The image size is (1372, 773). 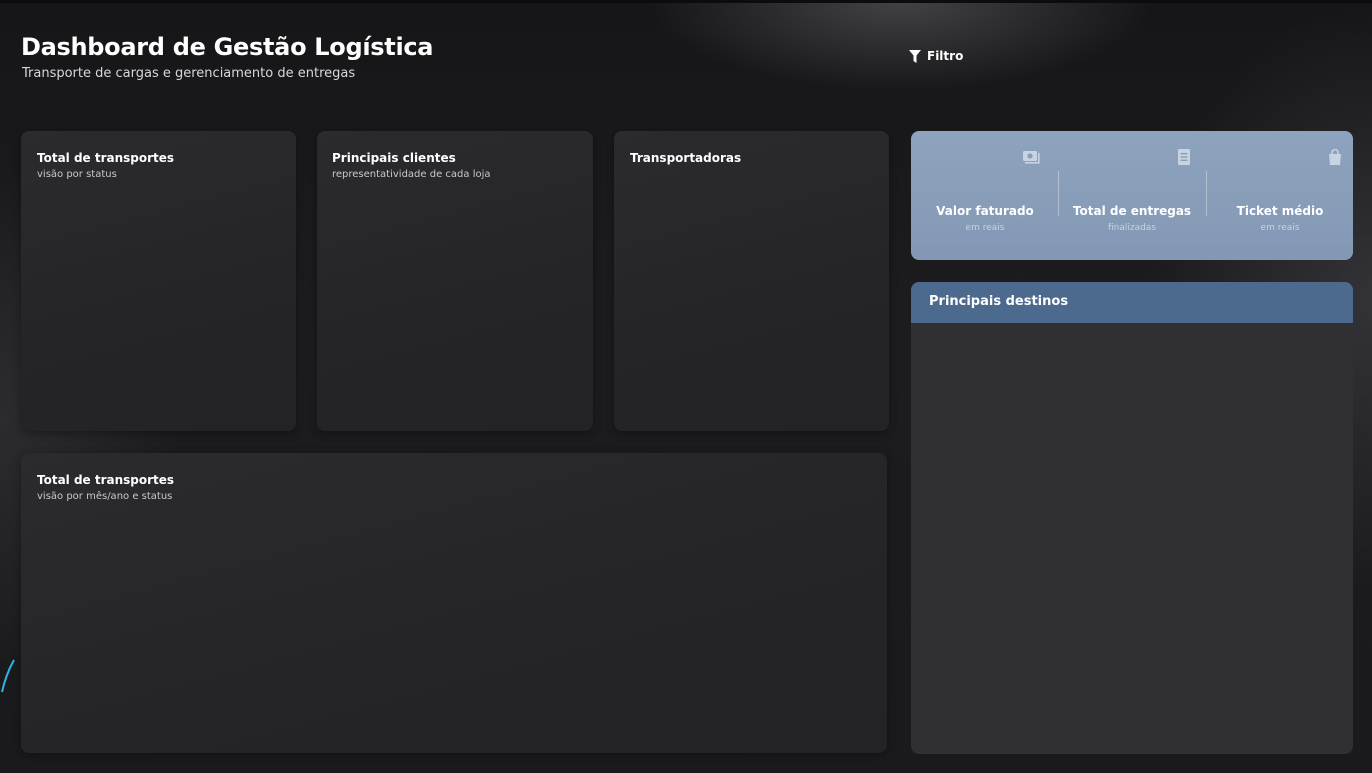 What do you see at coordinates (1280, 211) in the screenshot?
I see `kpi-label: Ticket médio` at bounding box center [1280, 211].